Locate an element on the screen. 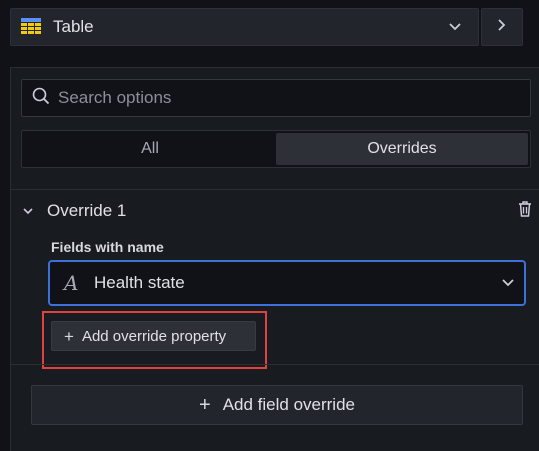 The width and height of the screenshot is (539, 451). override-title: Override 1 is located at coordinates (87, 210).